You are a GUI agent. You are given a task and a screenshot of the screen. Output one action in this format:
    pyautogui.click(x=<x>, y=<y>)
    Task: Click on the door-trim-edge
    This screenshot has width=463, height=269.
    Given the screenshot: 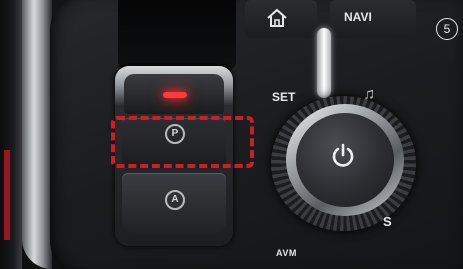 What is the action you would take?
    pyautogui.click(x=11, y=134)
    